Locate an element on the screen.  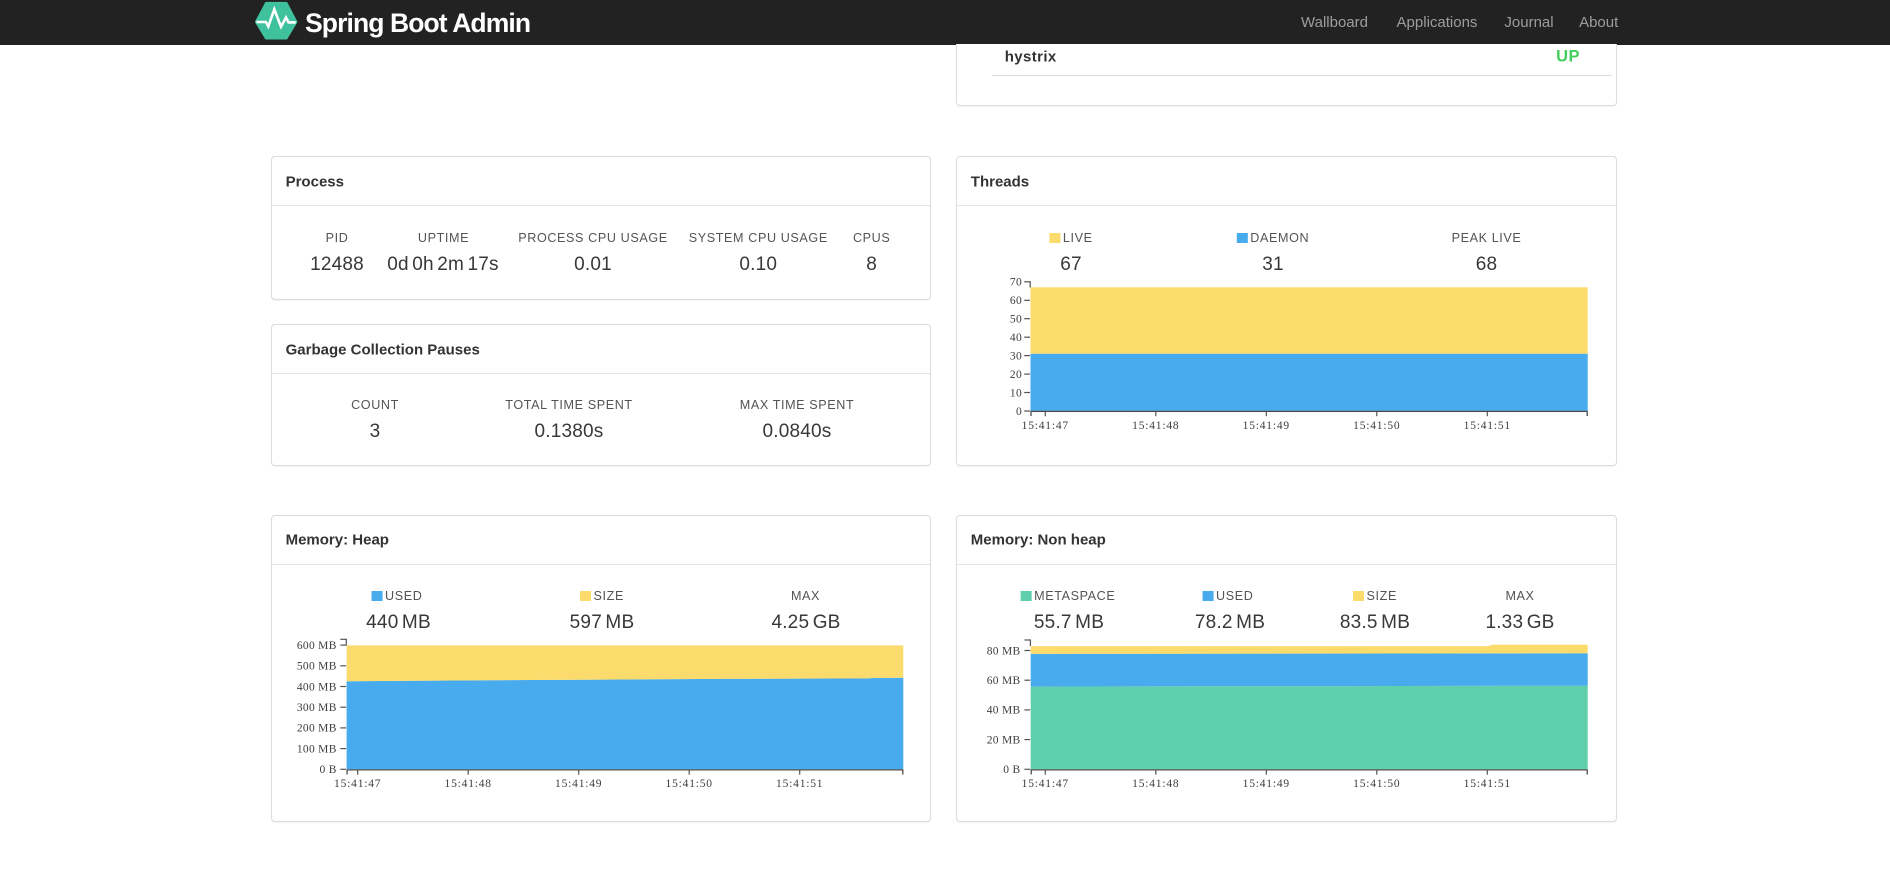
svg-text: 40 is located at coordinates (1016, 338).